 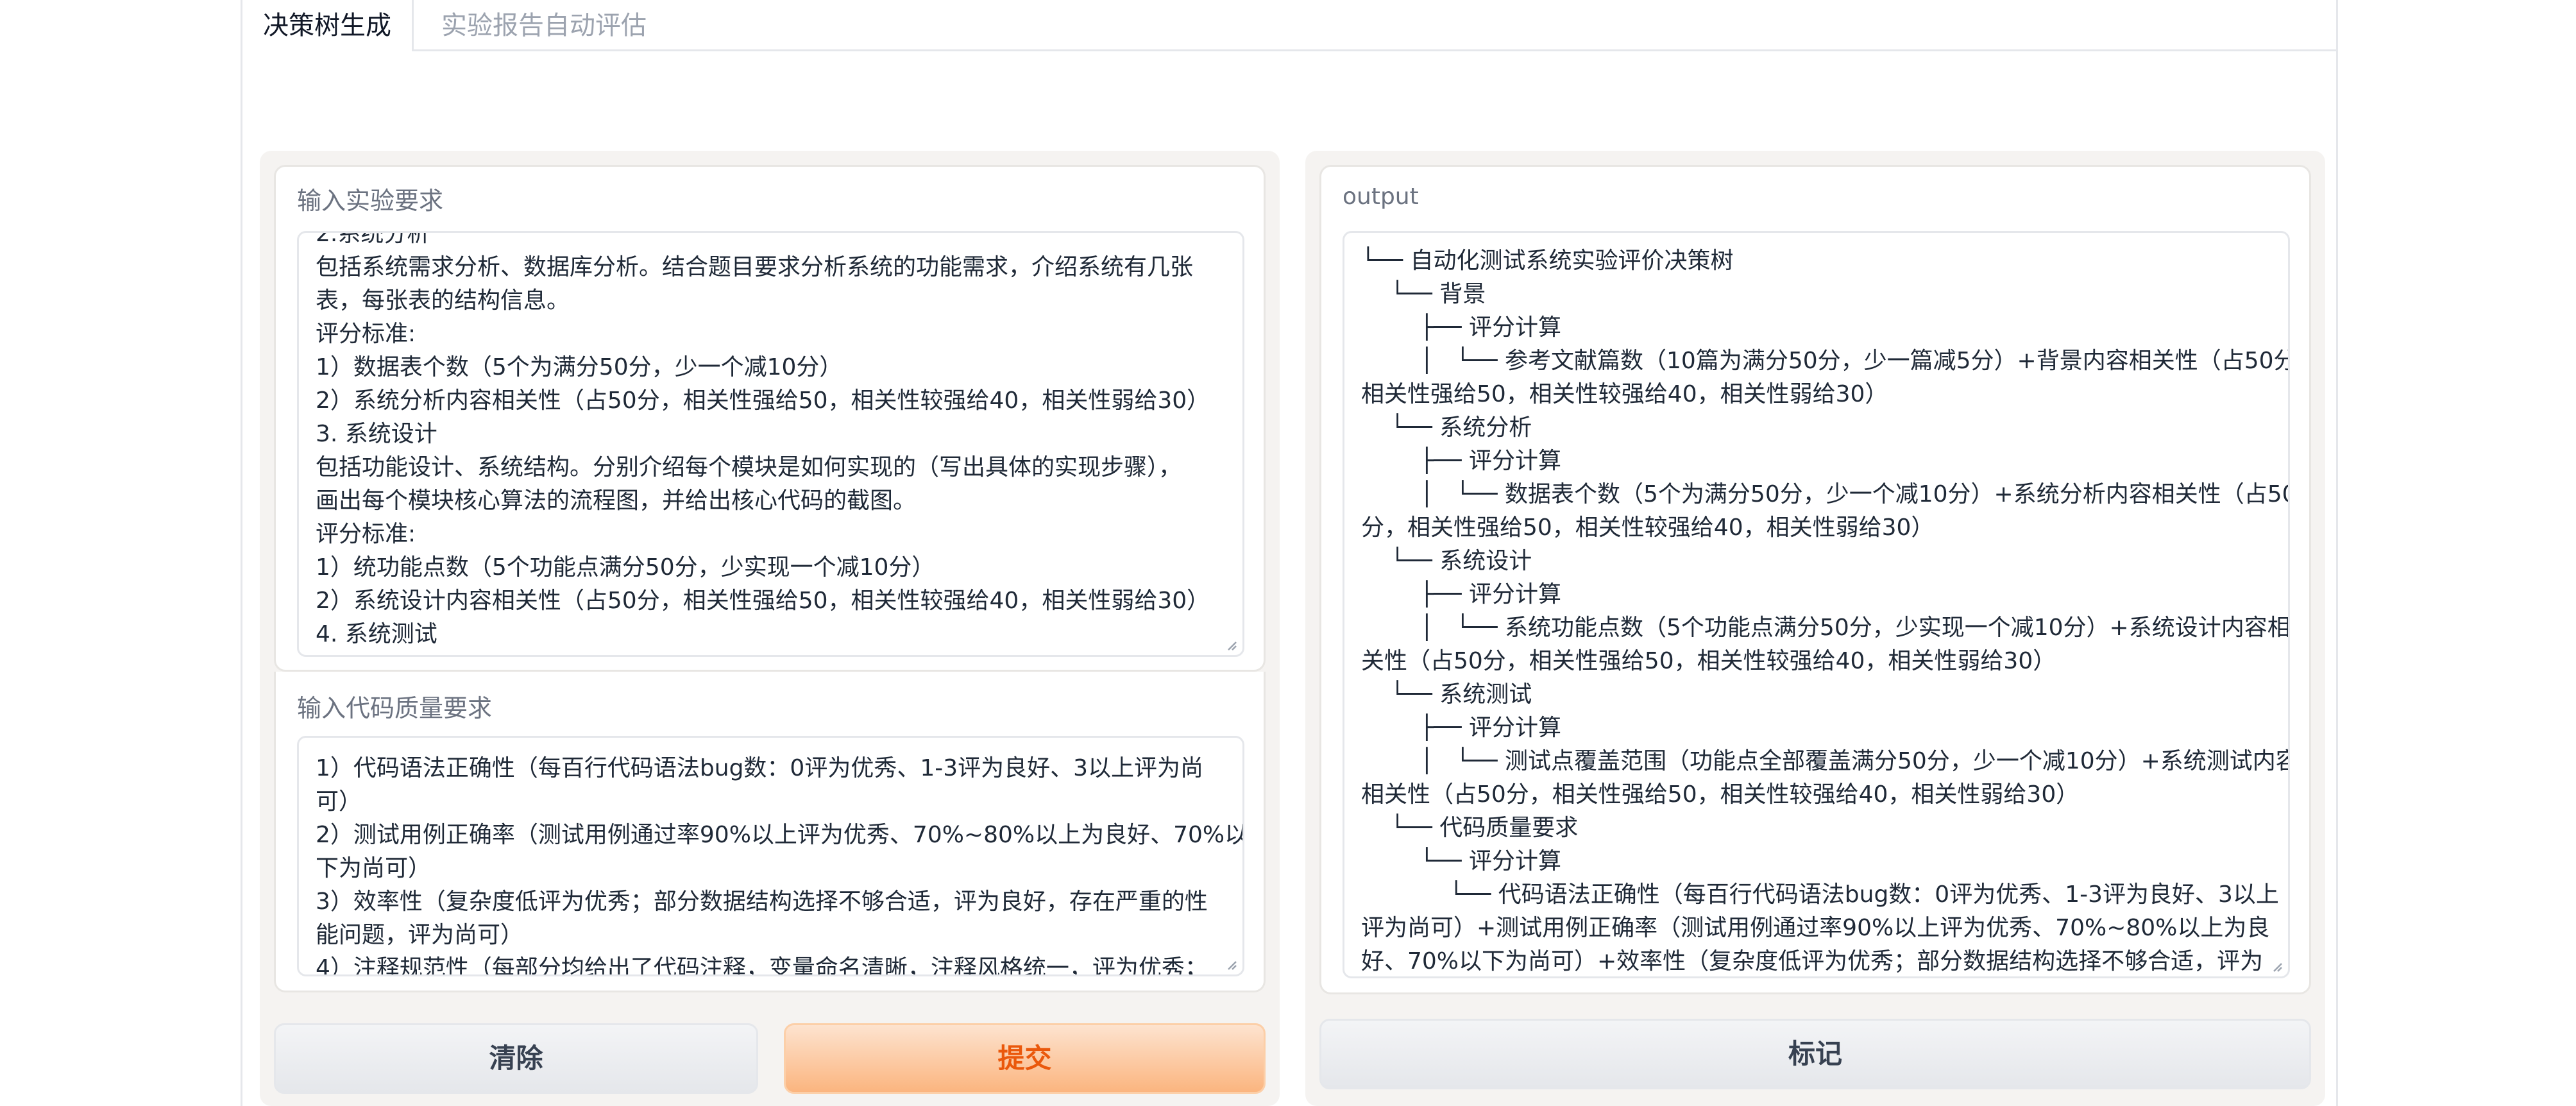 I want to click on text-line: 1）数据表个数（5个为满分50分，少一个减10分）, so click(x=579, y=367).